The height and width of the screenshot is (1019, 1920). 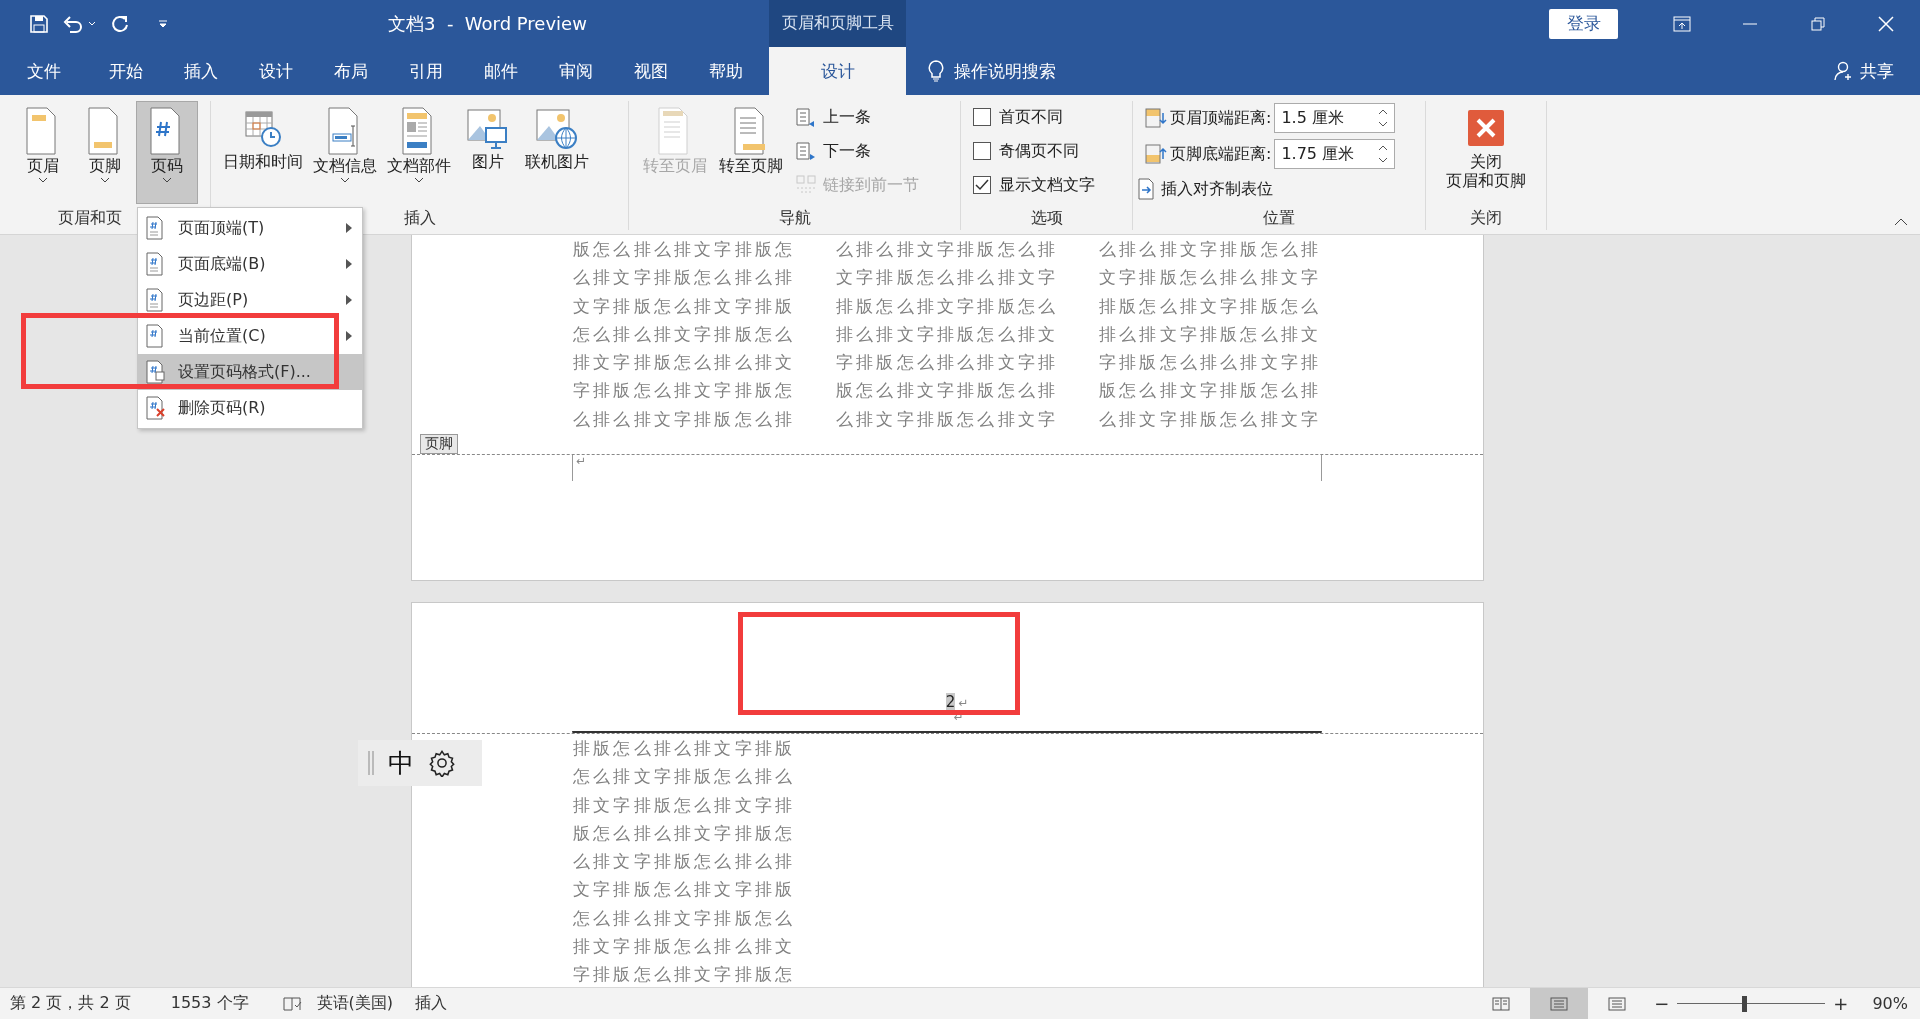 What do you see at coordinates (250, 264) in the screenshot?
I see `menu-item: 页面底端(B)` at bounding box center [250, 264].